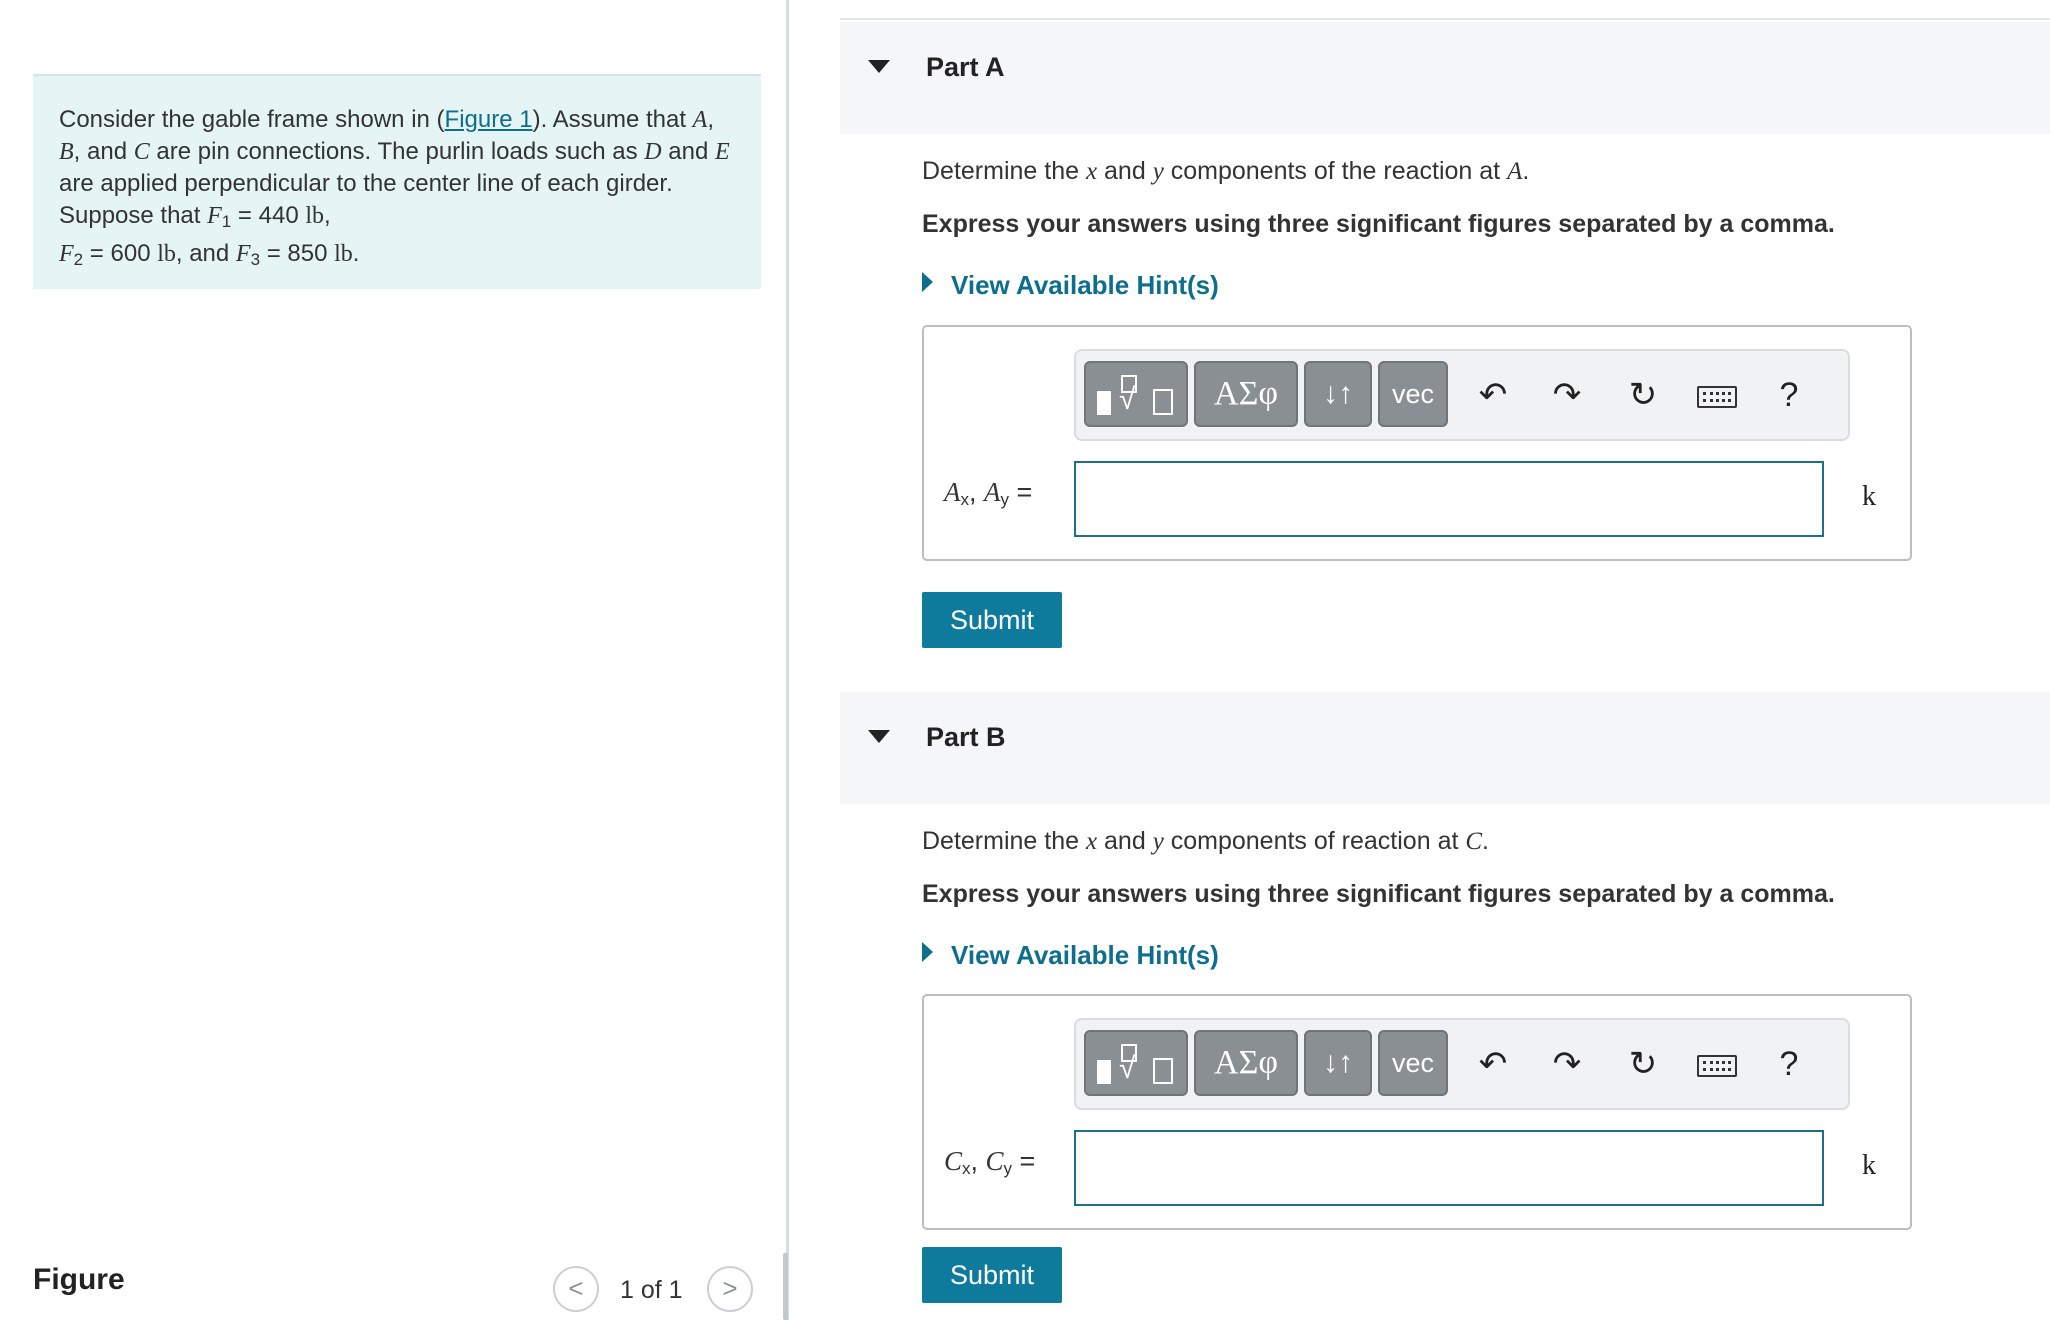 This screenshot has width=2050, height=1320. Describe the element at coordinates (1515, 171) in the screenshot. I see `var-point: A` at that location.